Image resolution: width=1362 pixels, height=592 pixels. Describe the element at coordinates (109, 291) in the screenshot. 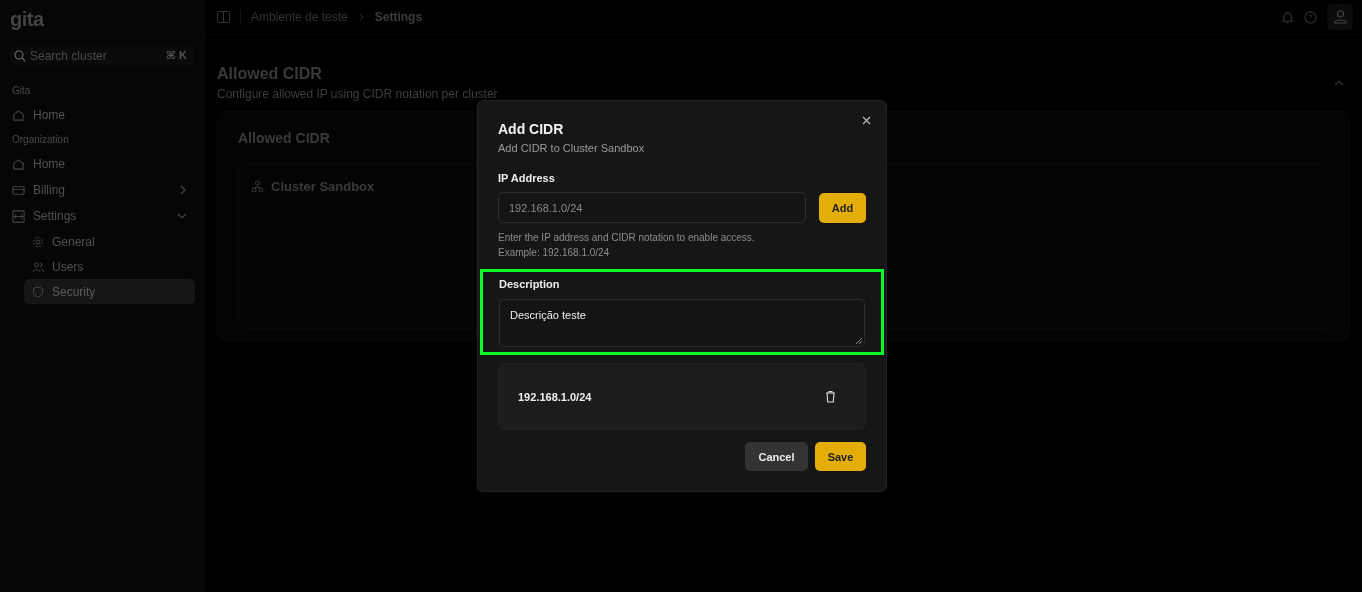

I see `sidebar-item: Security` at that location.